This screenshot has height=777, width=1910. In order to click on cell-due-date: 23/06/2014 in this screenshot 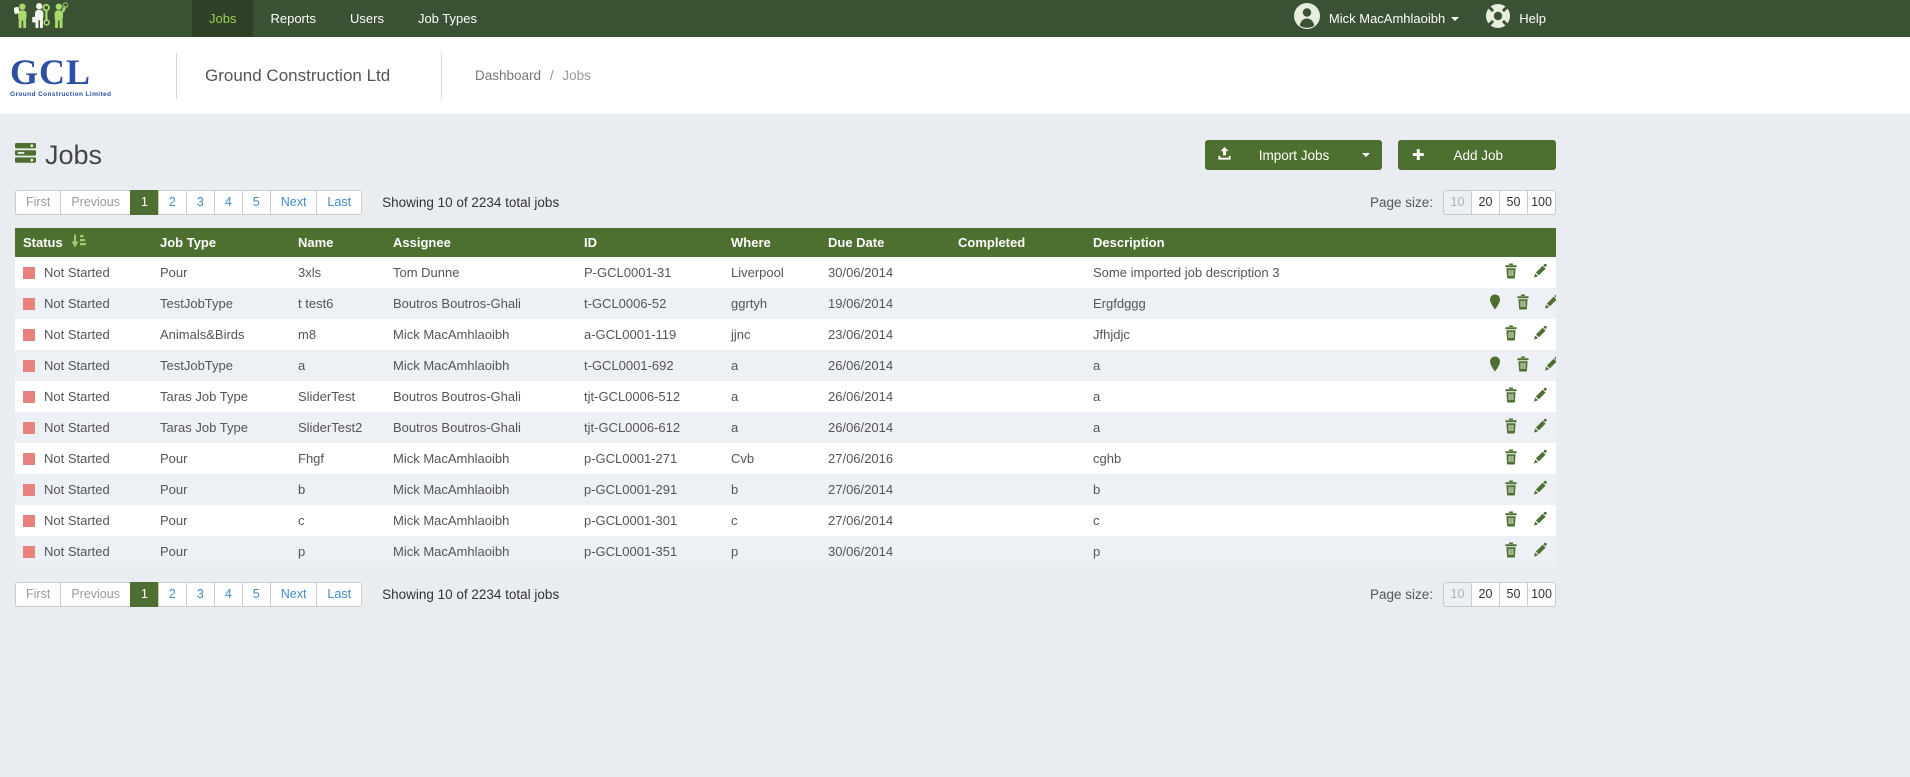, I will do `click(885, 334)`.